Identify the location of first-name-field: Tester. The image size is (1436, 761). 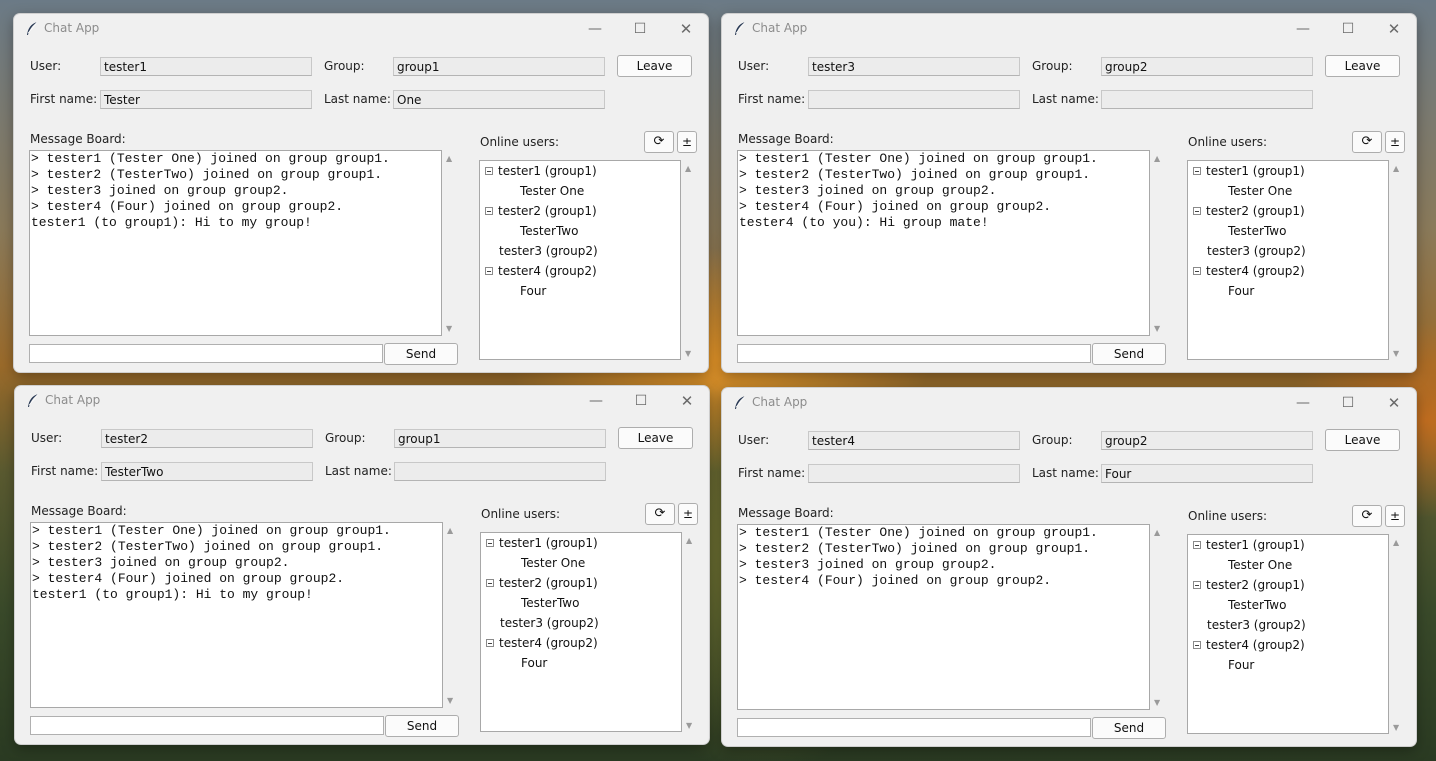
(206, 99).